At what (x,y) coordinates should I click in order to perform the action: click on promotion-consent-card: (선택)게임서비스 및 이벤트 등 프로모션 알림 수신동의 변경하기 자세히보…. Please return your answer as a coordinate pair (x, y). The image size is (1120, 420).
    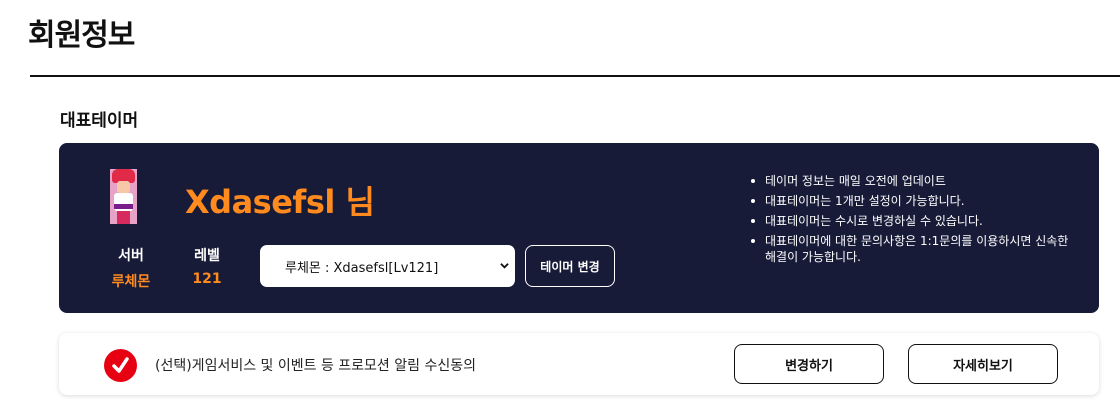
    Looking at the image, I should click on (579, 364).